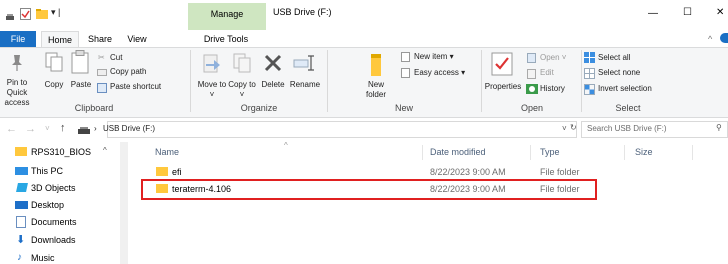 Image resolution: width=728 pixels, height=264 pixels. Describe the element at coordinates (81, 85) in the screenshot. I see `paste-button: Paste` at that location.